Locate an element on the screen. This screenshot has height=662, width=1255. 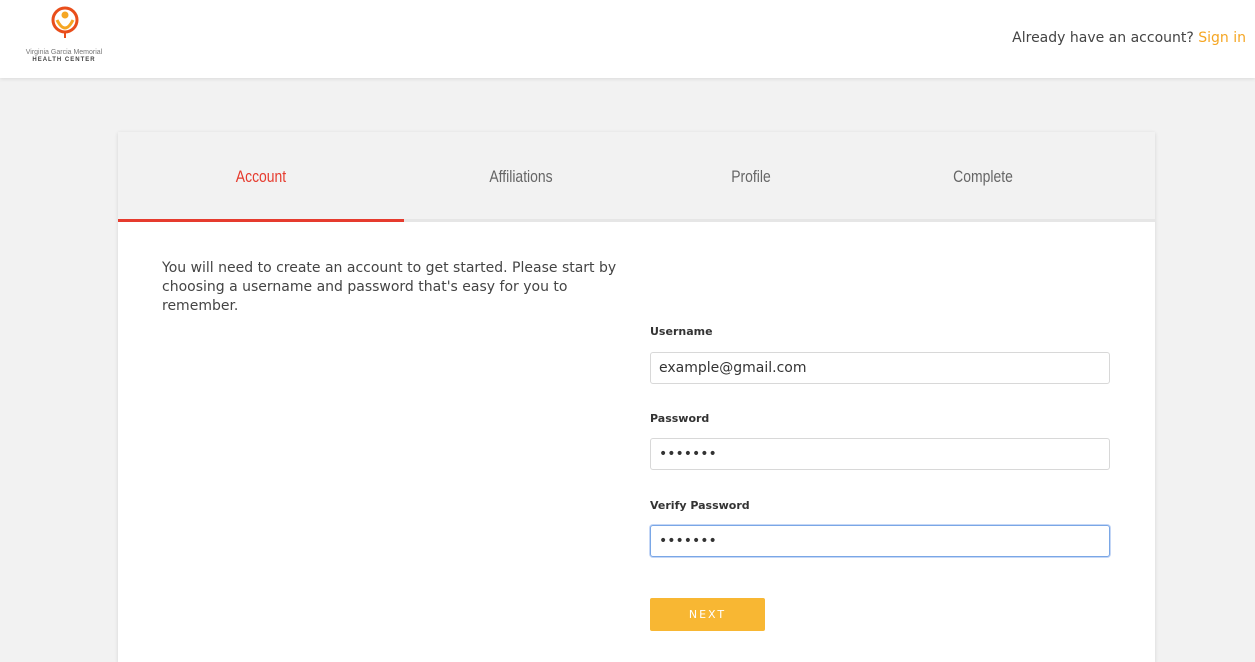
verify-password-input is located at coordinates (880, 541).